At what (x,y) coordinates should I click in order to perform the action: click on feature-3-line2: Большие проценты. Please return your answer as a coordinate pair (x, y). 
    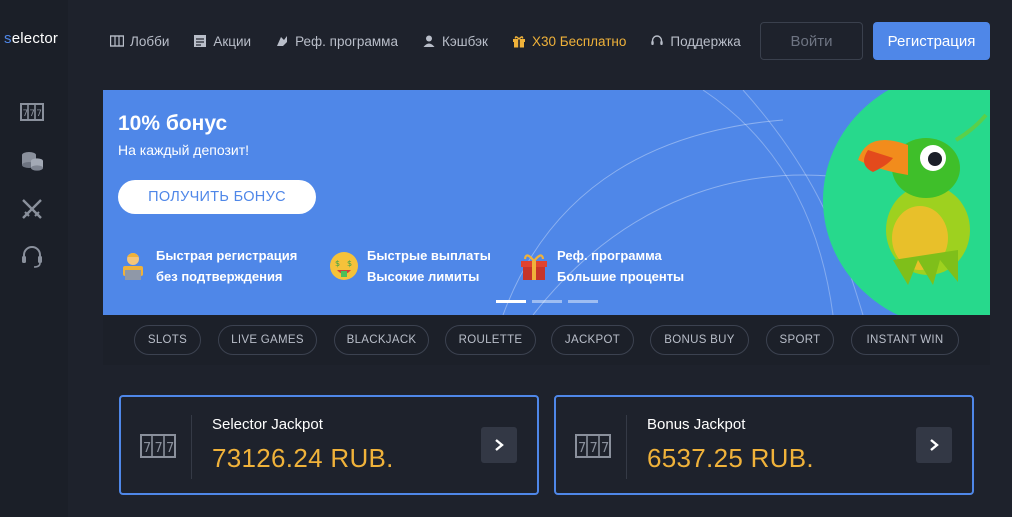
    Looking at the image, I should click on (621, 276).